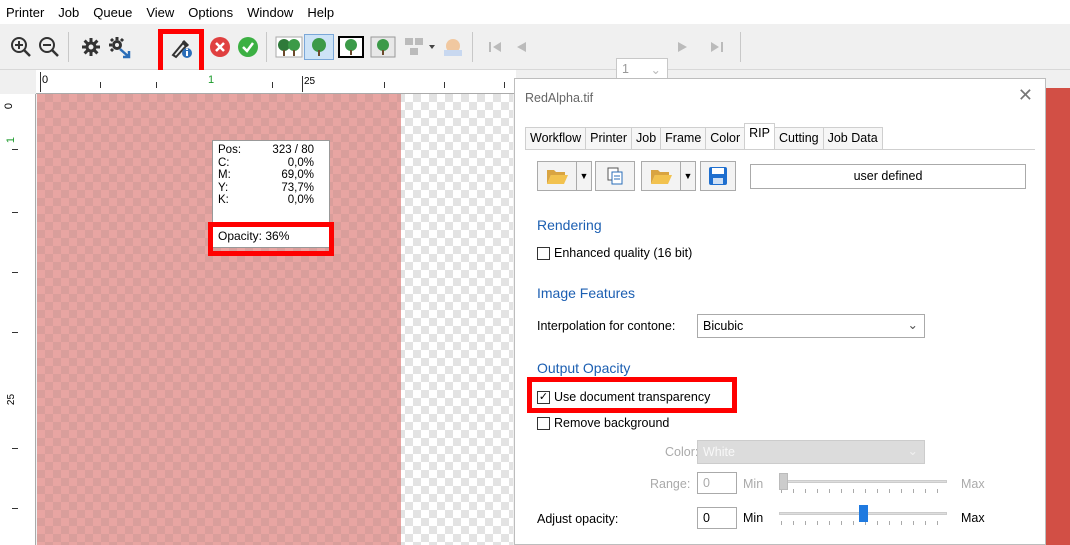 The image size is (1070, 545). What do you see at coordinates (25, 12) in the screenshot?
I see `menu-printer: Printer` at bounding box center [25, 12].